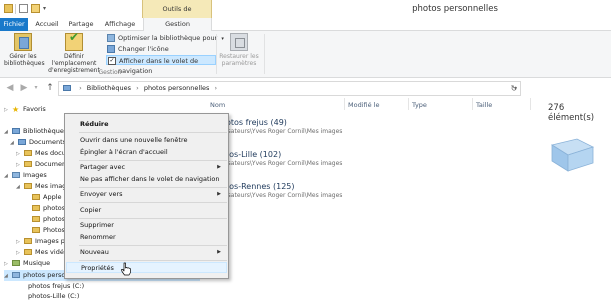 The width and height of the screenshot is (611, 302). What do you see at coordinates (217, 105) in the screenshot?
I see `column-header-name: Nom` at bounding box center [217, 105].